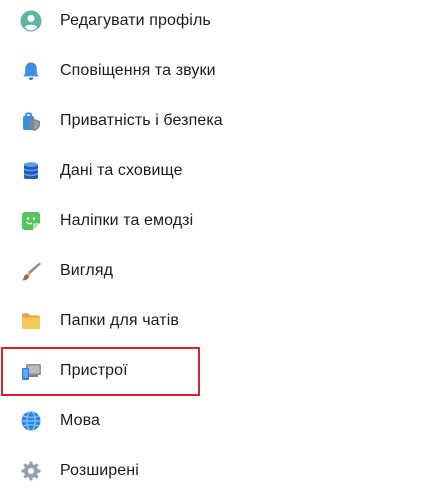  I want to click on devices-icon, so click(31, 371).